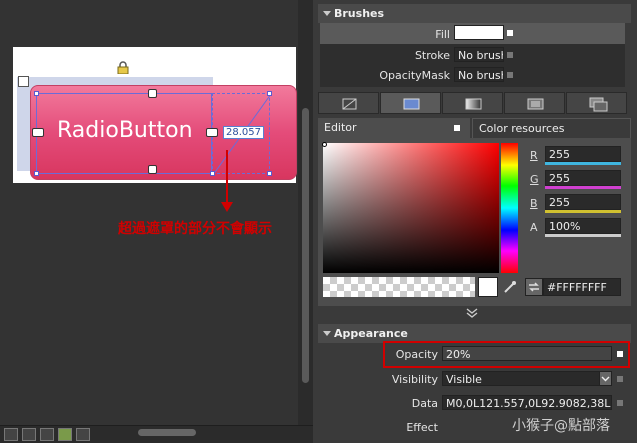 The height and width of the screenshot is (443, 637). I want to click on solid-brush-icon, so click(411, 104).